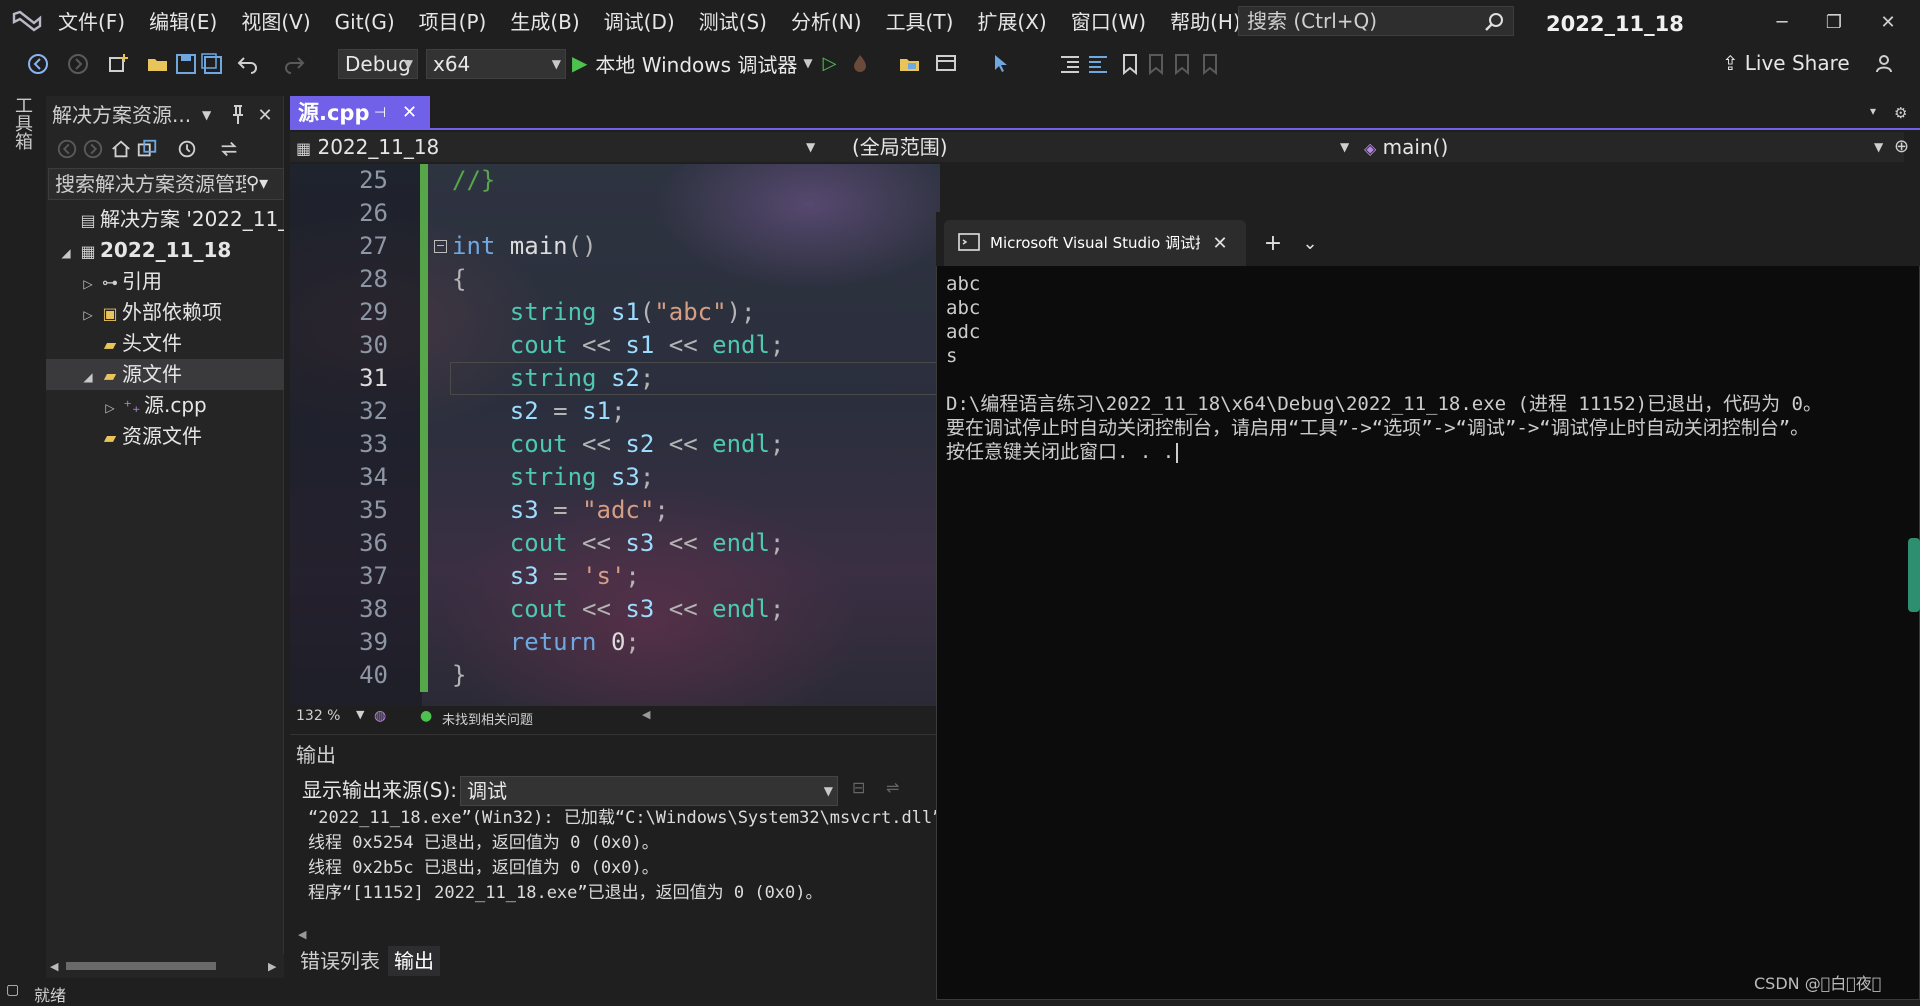 This screenshot has width=1920, height=1006. Describe the element at coordinates (121, 149) in the screenshot. I see `home-icon` at that location.